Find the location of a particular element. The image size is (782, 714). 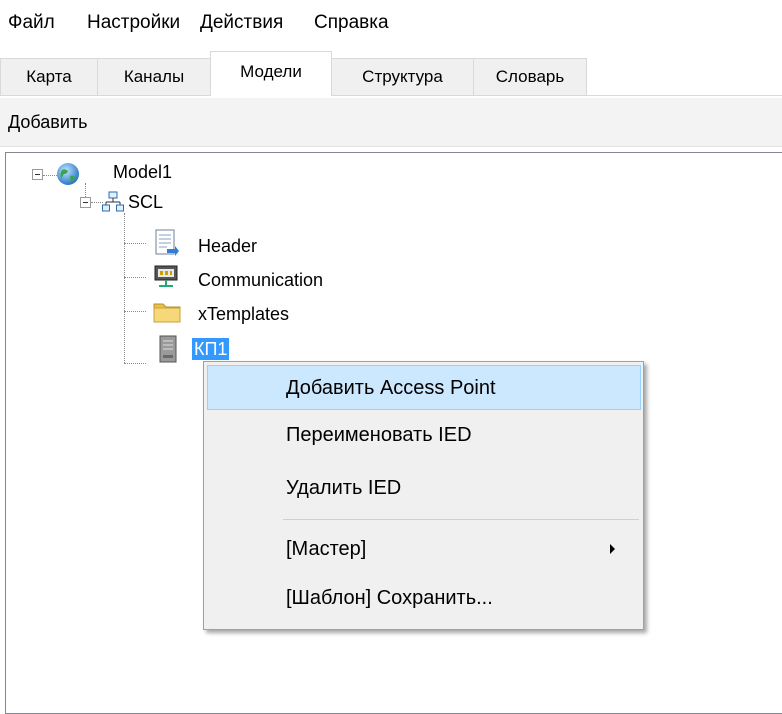

menu-item-rename-ied: Переименовать IED is located at coordinates (424, 435).